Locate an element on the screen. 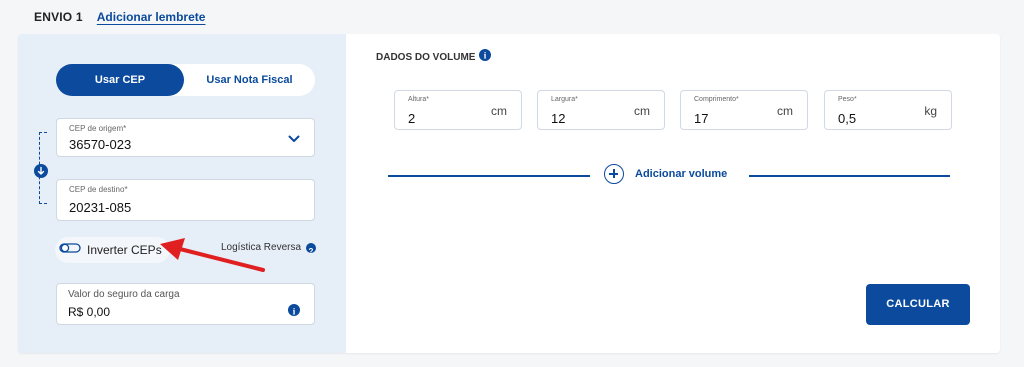 This screenshot has height=367, width=1024. width-value: 12 is located at coordinates (558, 118).